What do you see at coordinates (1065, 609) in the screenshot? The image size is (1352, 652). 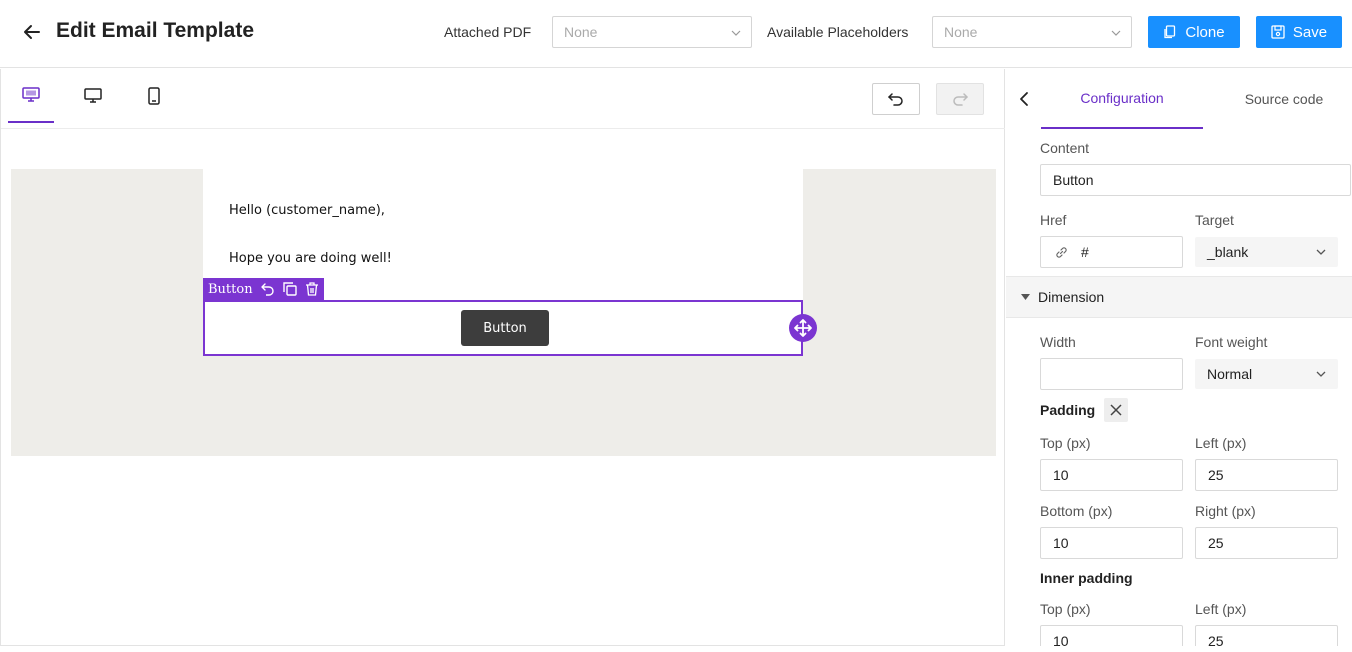 I see `inner-padding-top-label: Top (px)` at bounding box center [1065, 609].